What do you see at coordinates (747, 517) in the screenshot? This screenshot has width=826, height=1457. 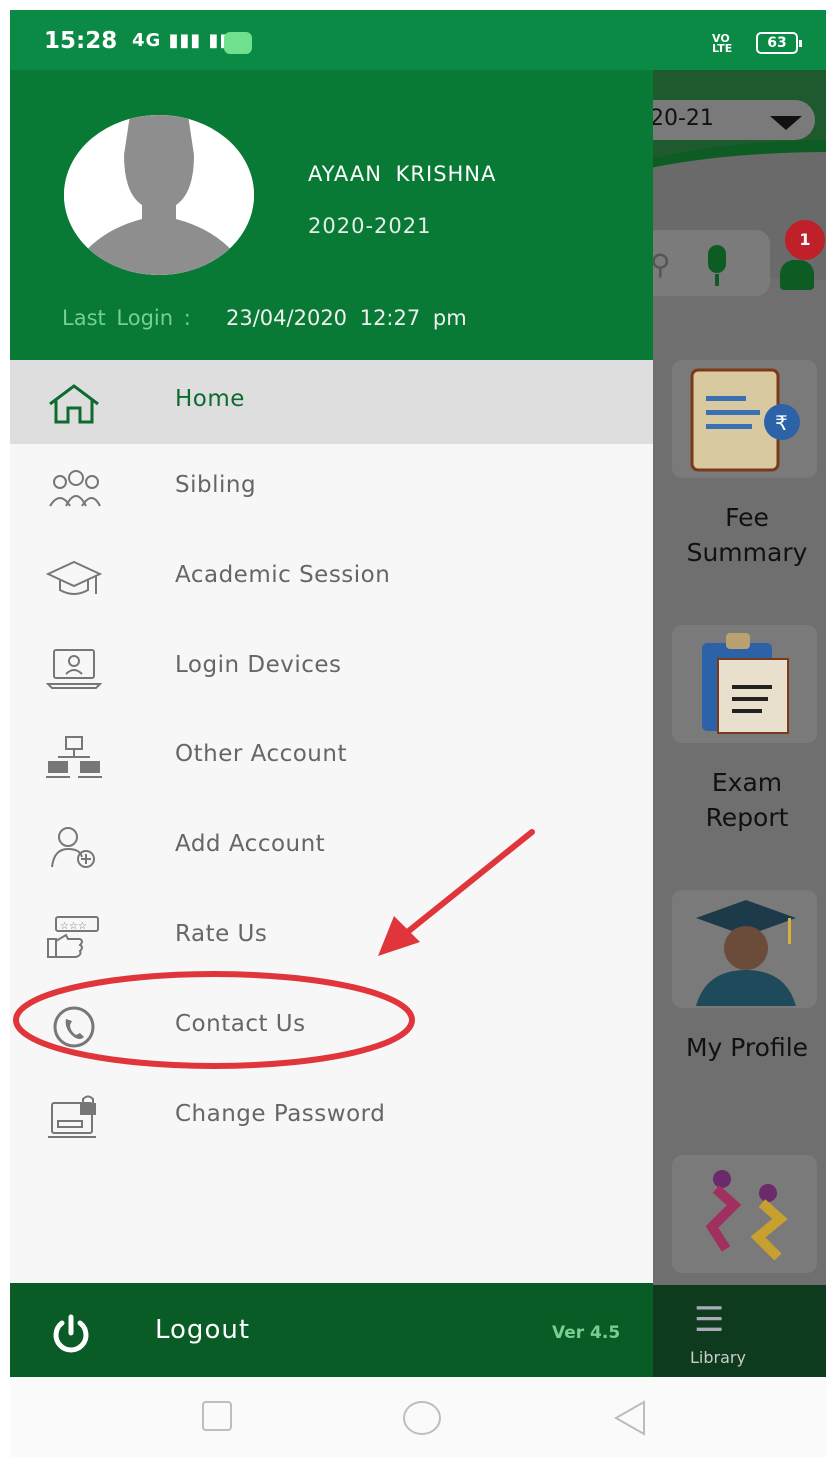 I see `fee-summary-label-1: Fee` at bounding box center [747, 517].